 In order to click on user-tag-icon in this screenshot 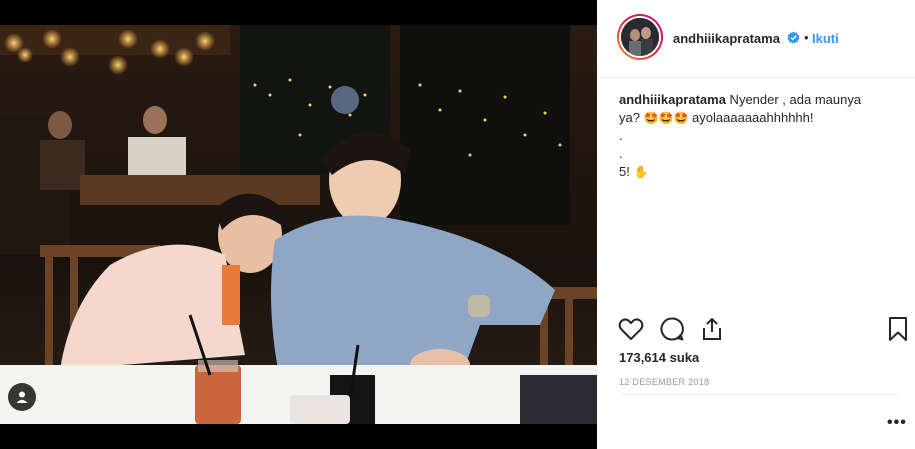, I will do `click(22, 397)`.